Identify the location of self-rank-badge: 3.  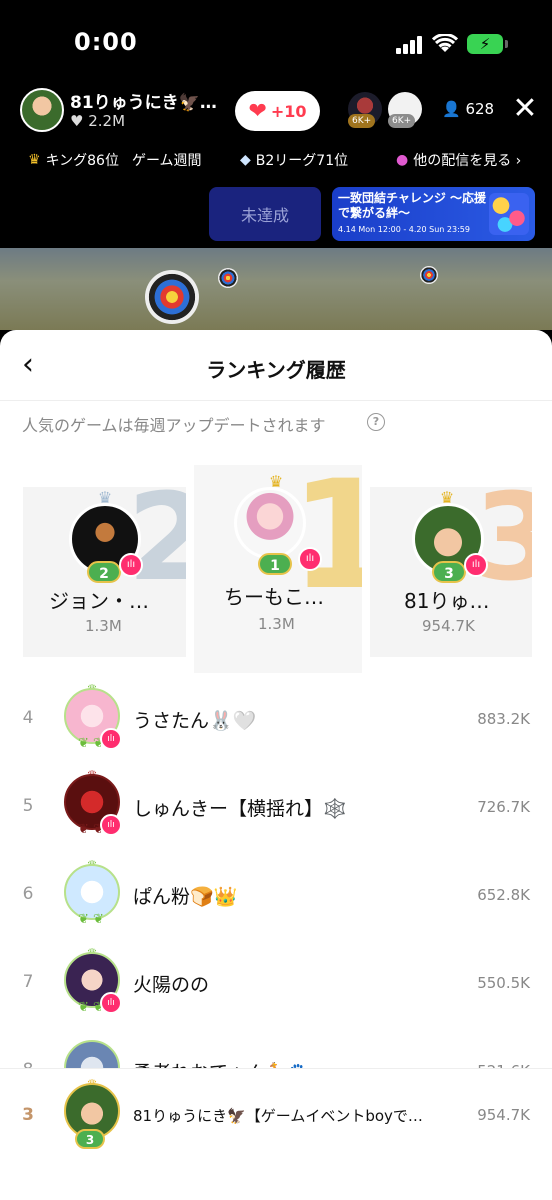
(90, 1139).